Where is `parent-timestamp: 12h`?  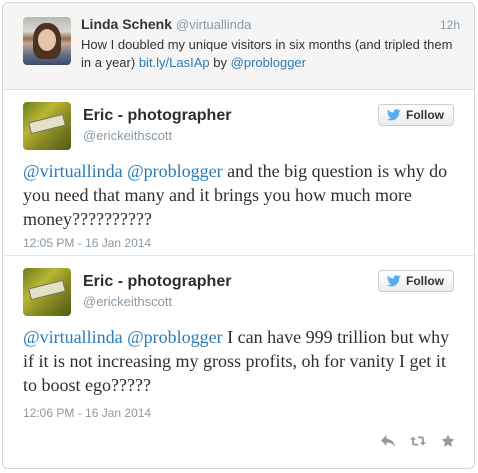
parent-timestamp: 12h is located at coordinates (450, 25).